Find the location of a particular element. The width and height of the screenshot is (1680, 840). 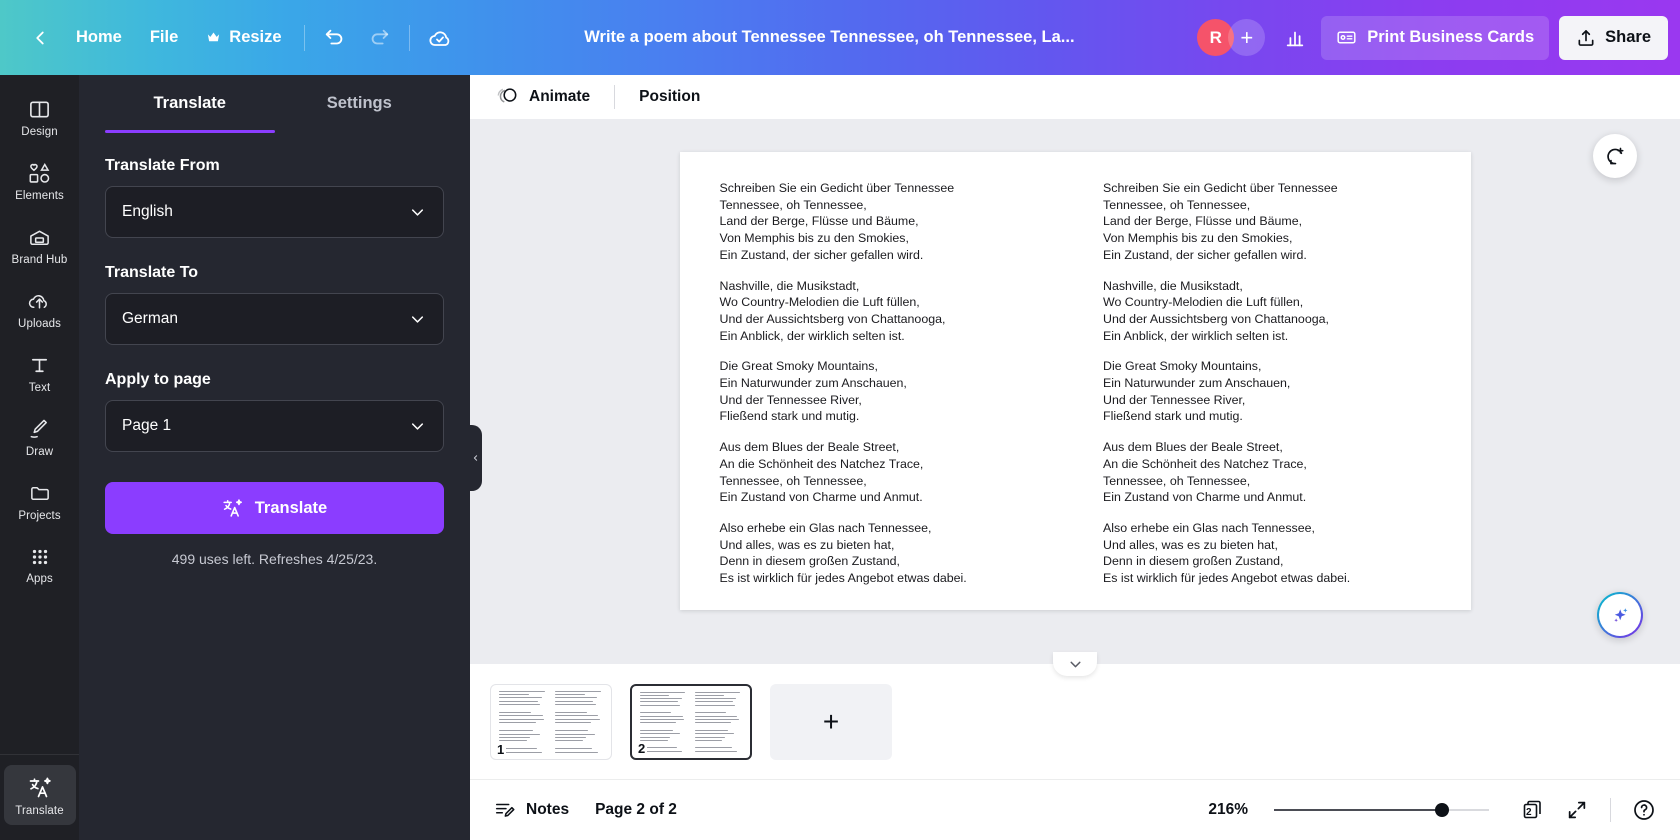

sidebar-item-projects: Projects is located at coordinates (40, 500).